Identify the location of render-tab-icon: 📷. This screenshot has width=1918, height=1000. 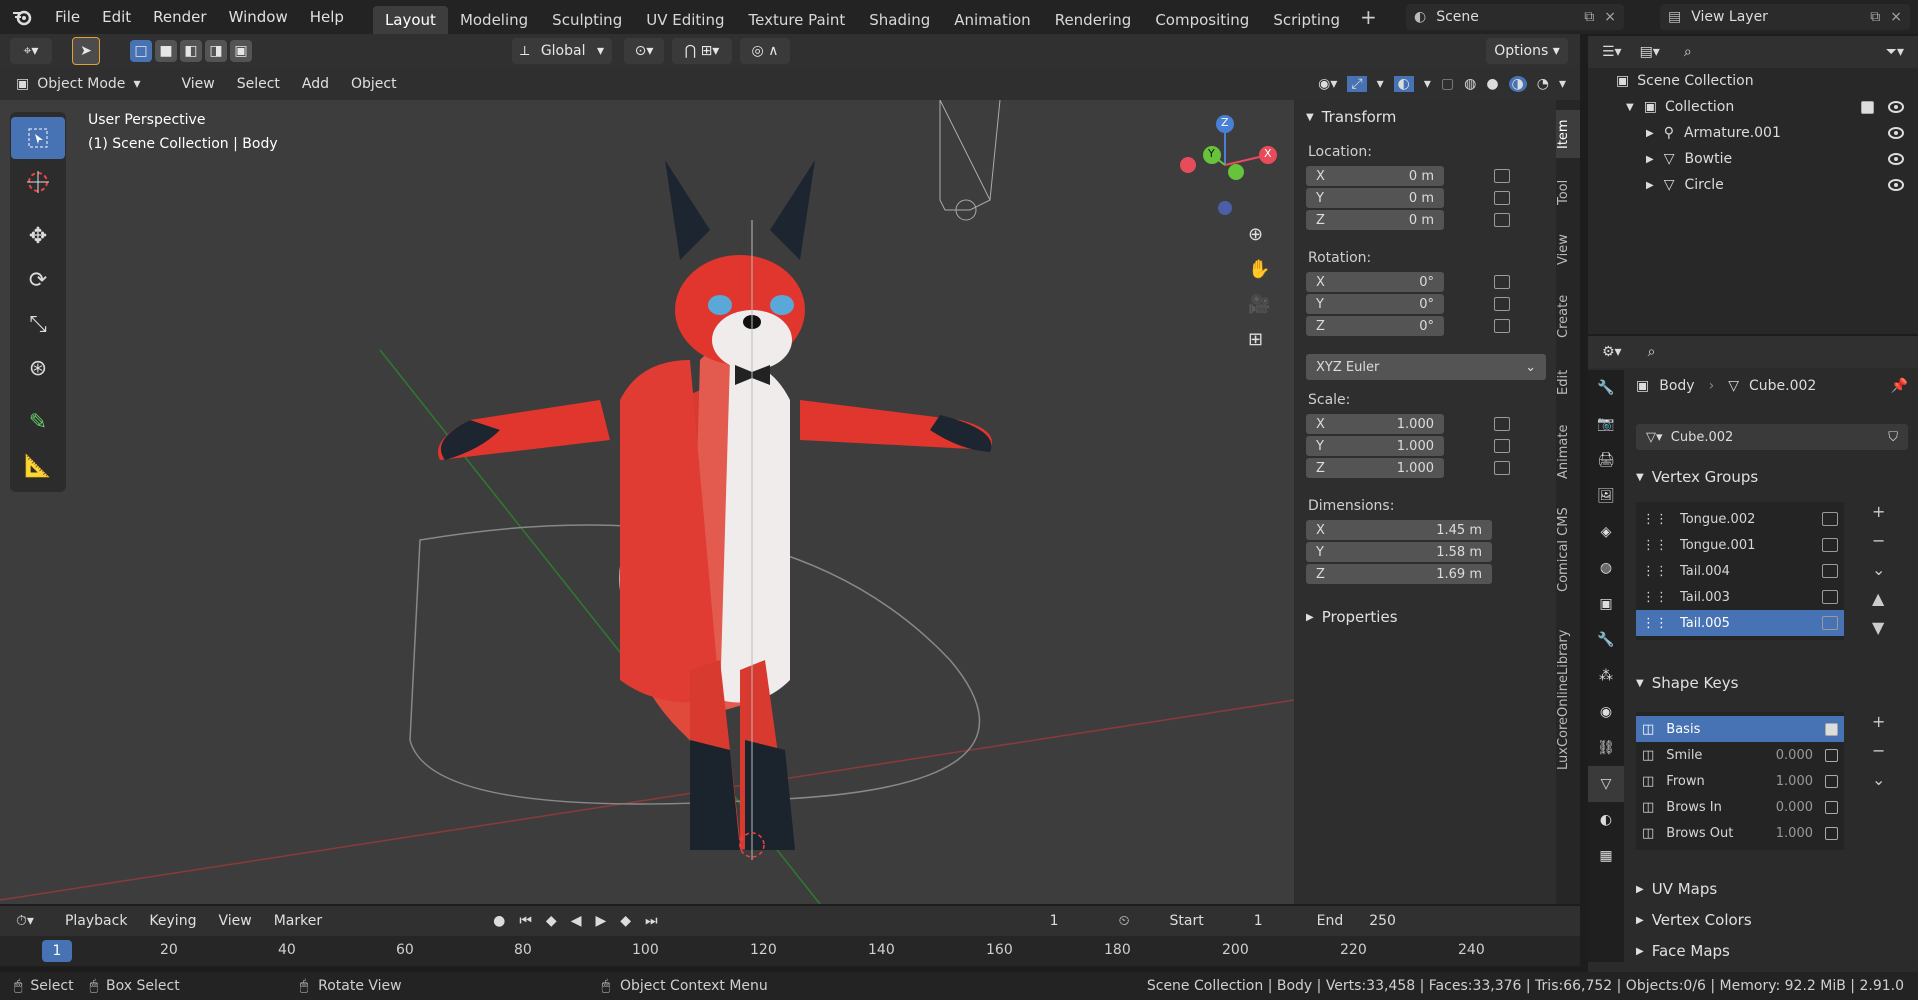
(1606, 424).